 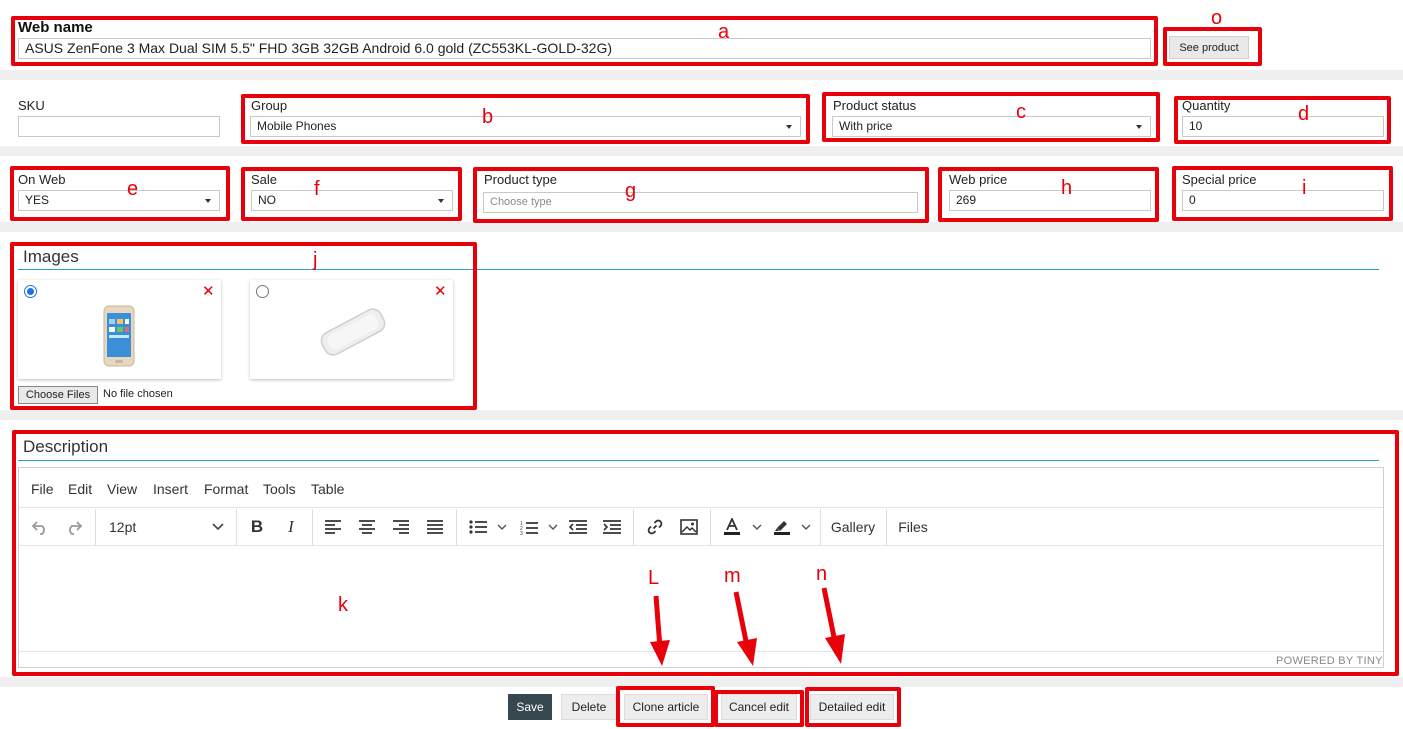 What do you see at coordinates (133, 189) in the screenshot?
I see `annotation-label-e: e` at bounding box center [133, 189].